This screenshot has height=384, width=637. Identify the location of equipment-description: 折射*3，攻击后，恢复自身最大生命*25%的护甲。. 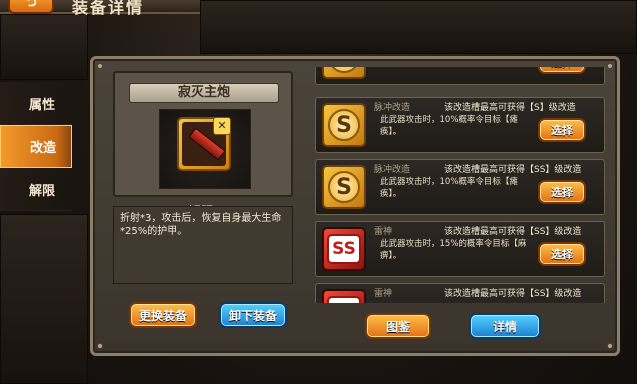
(203, 245).